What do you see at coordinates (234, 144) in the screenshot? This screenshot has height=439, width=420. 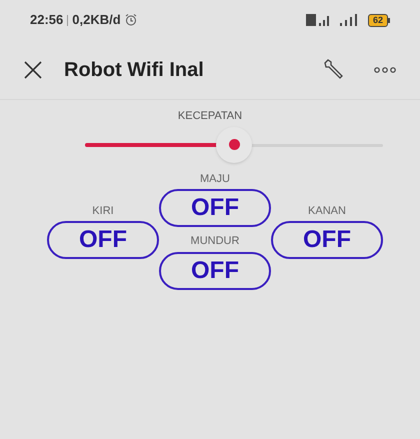 I see `speed-slider` at bounding box center [234, 144].